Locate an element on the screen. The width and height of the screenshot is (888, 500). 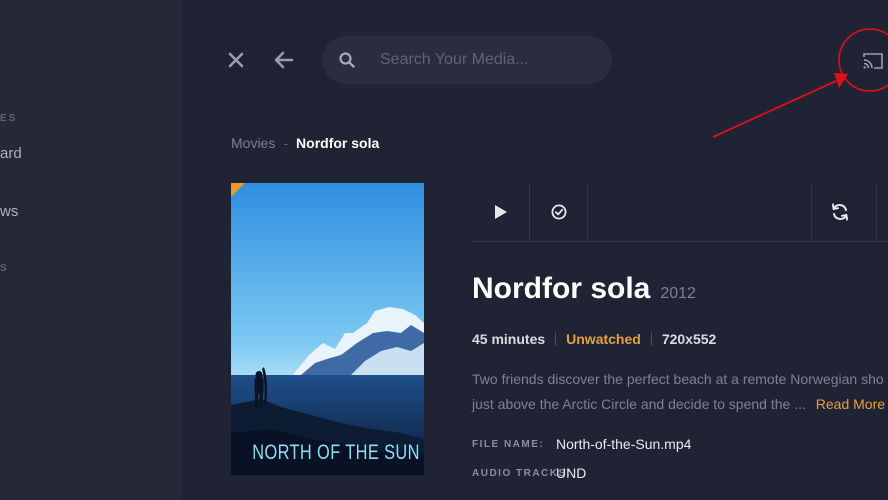
movie-title-row: Nordfor sola 2012 is located at coordinates (584, 289).